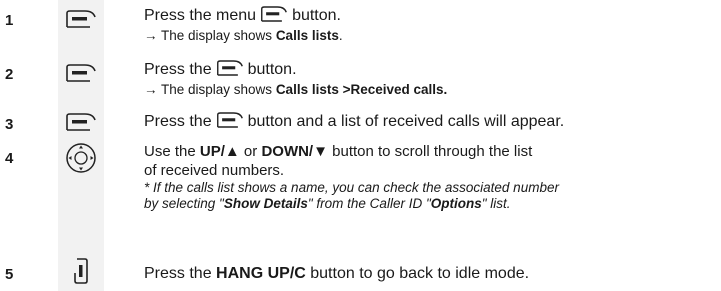 The height and width of the screenshot is (291, 721). Describe the element at coordinates (417, 273) in the screenshot. I see `step-text: button to go back to idle mode.` at that location.